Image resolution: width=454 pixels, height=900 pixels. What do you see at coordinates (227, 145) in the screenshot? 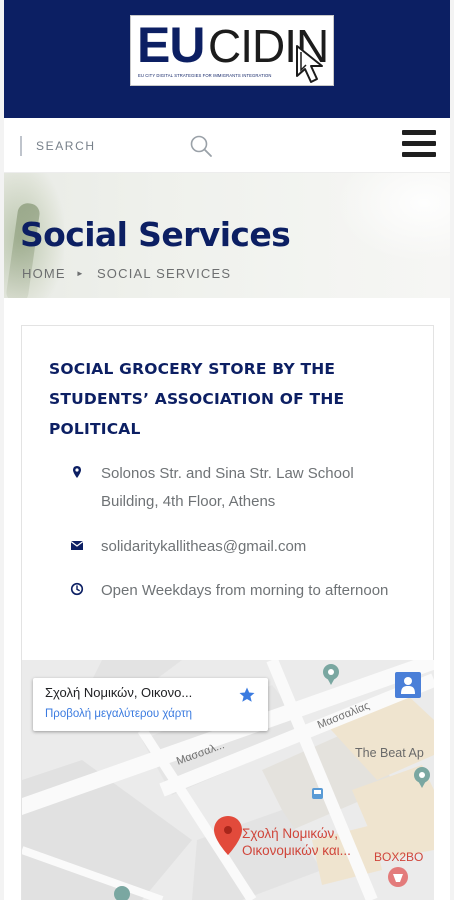
I see `search-bar-row` at bounding box center [227, 145].